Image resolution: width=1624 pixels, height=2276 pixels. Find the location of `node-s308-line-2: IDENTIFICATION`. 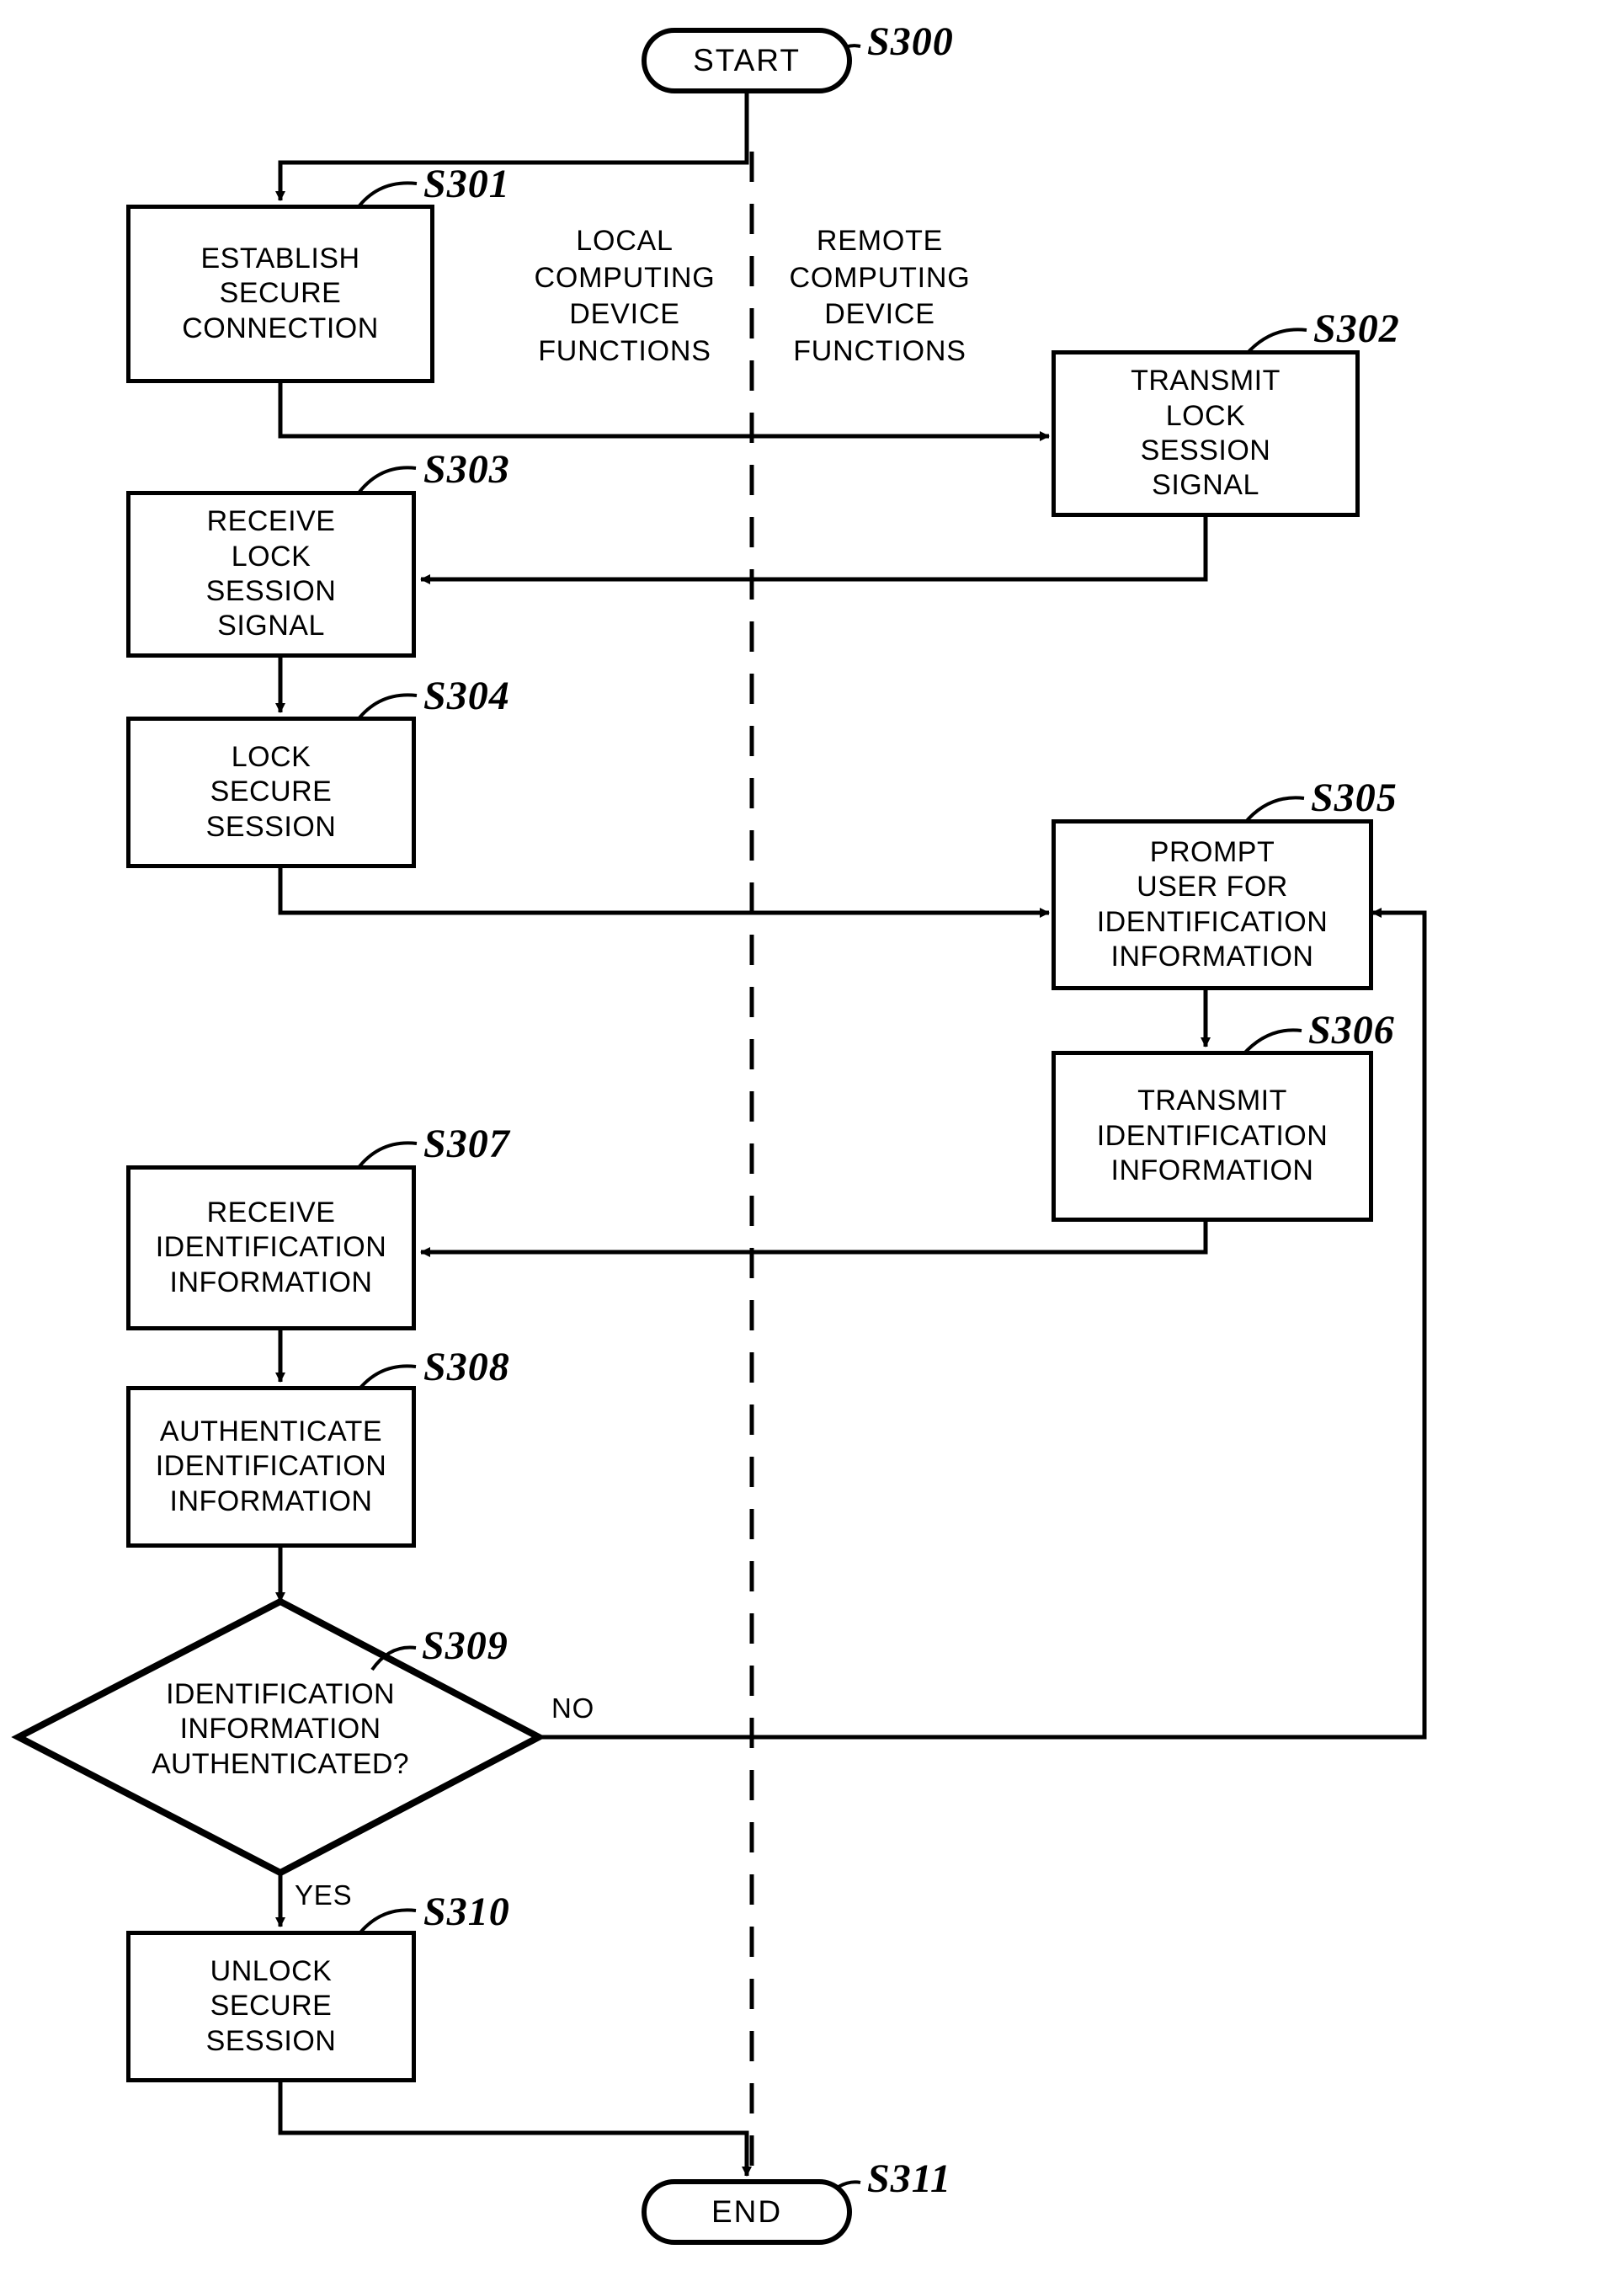

node-s308-line-2: IDENTIFICATION is located at coordinates (271, 1466).